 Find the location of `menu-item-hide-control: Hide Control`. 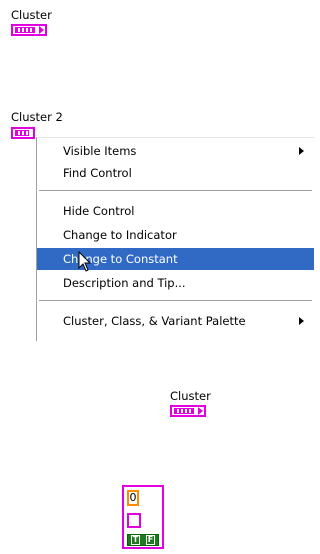

menu-item-hide-control: Hide Control is located at coordinates (175, 211).